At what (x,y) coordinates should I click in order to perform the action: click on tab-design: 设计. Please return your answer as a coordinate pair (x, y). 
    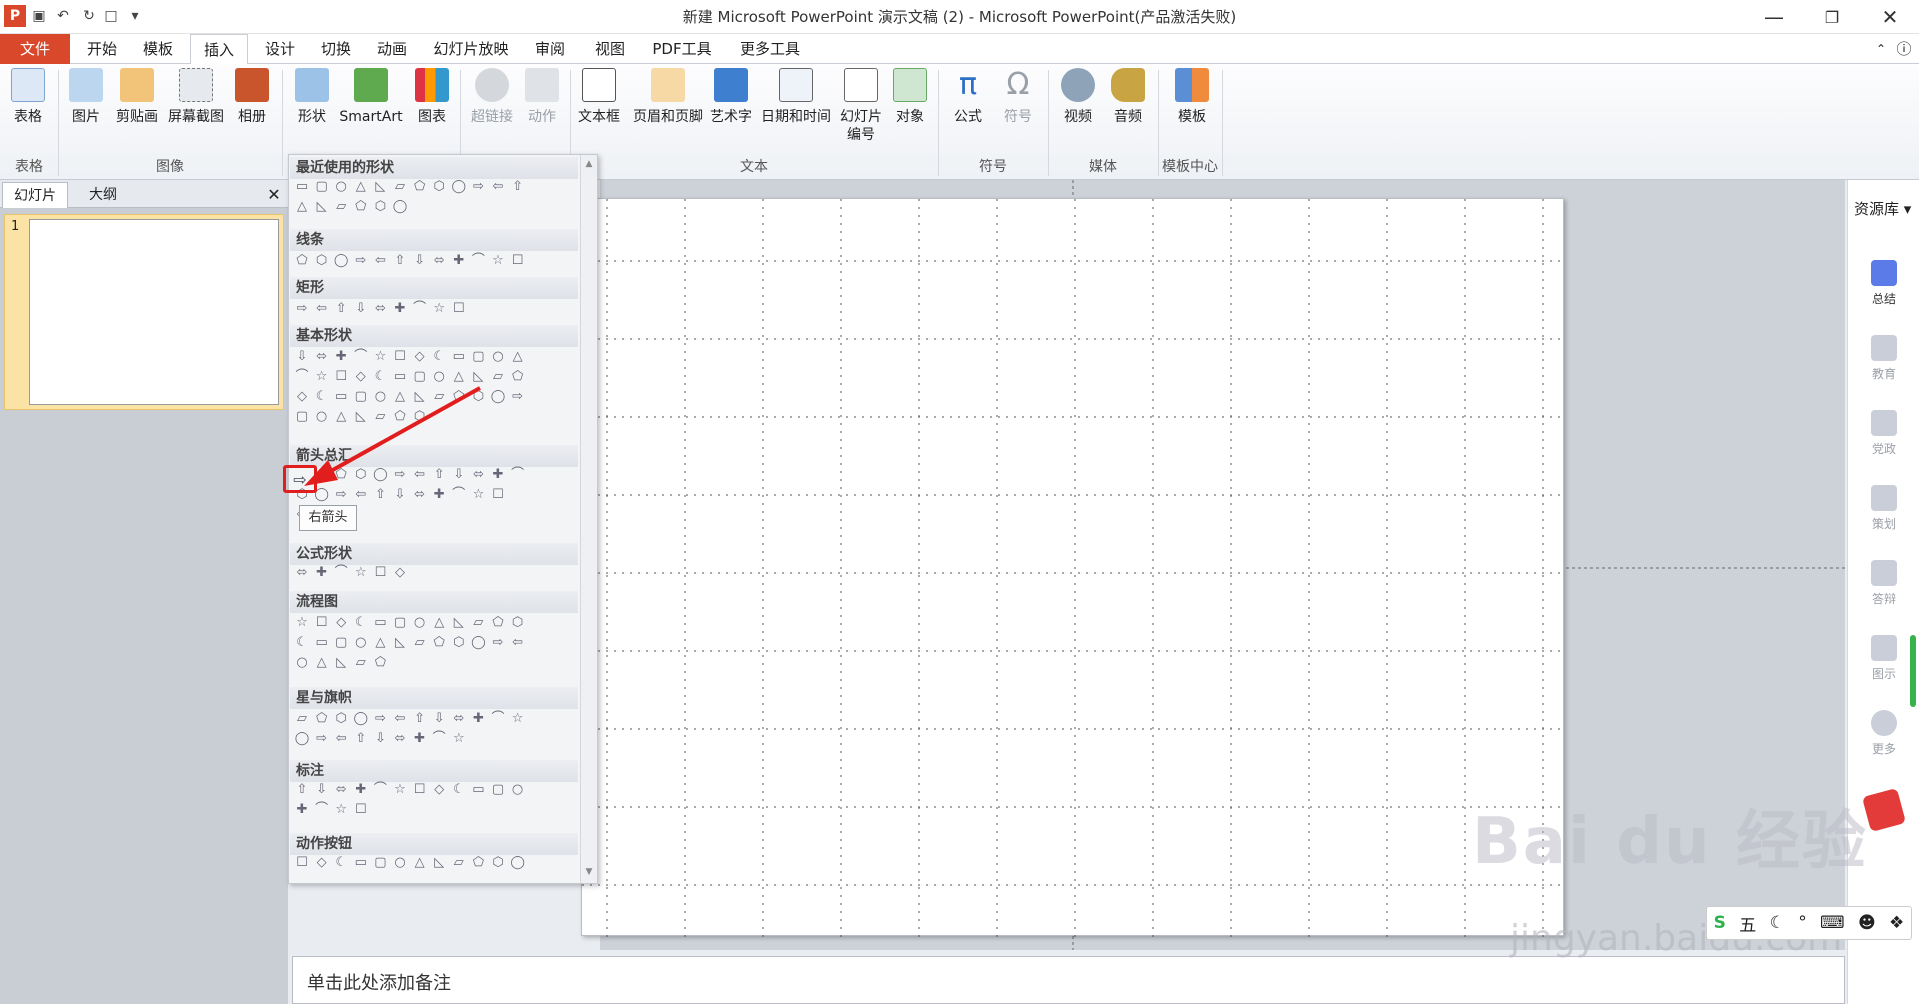
    Looking at the image, I should click on (280, 49).